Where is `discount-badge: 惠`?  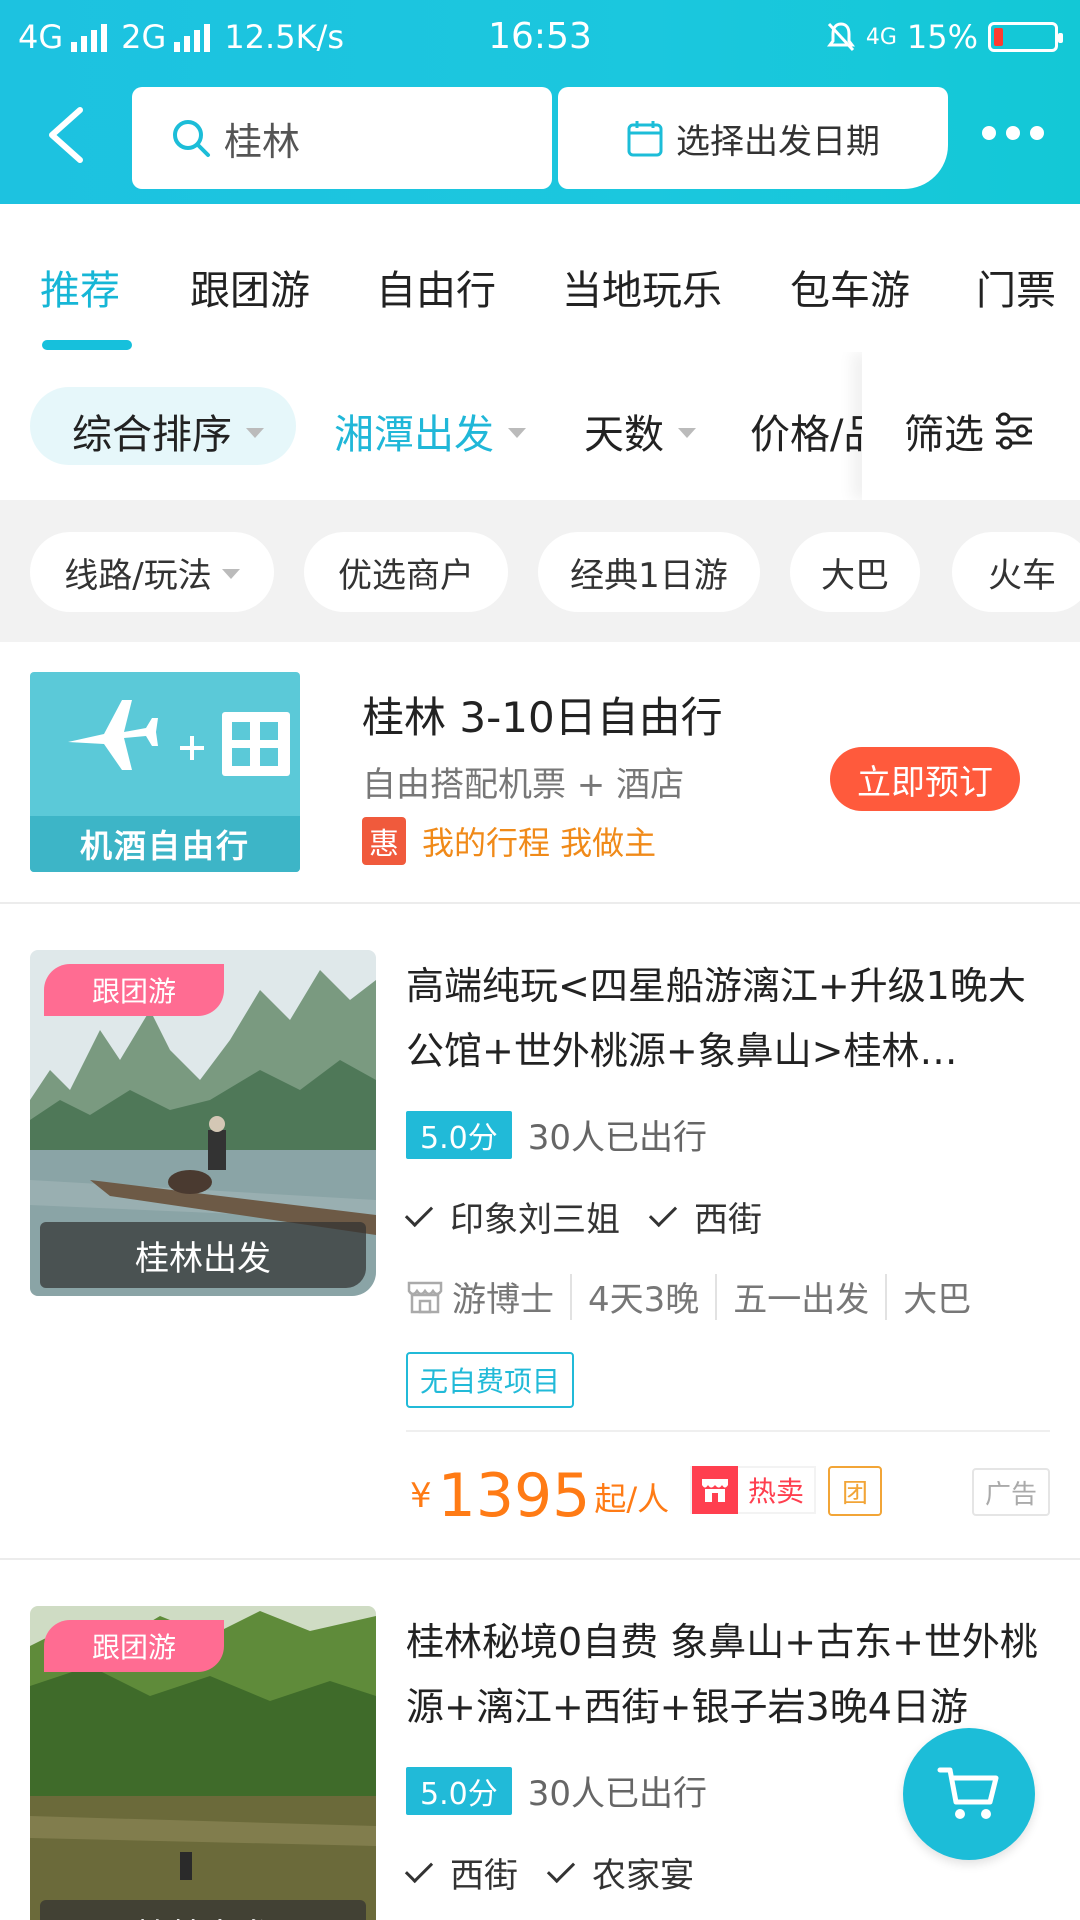 discount-badge: 惠 is located at coordinates (384, 841).